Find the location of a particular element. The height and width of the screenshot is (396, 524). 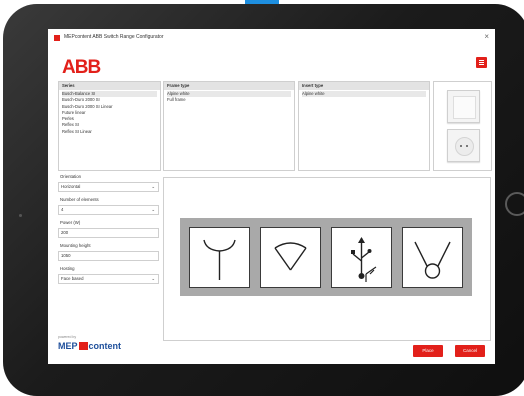

mep-brand-text: MEP is located at coordinates (68, 346).